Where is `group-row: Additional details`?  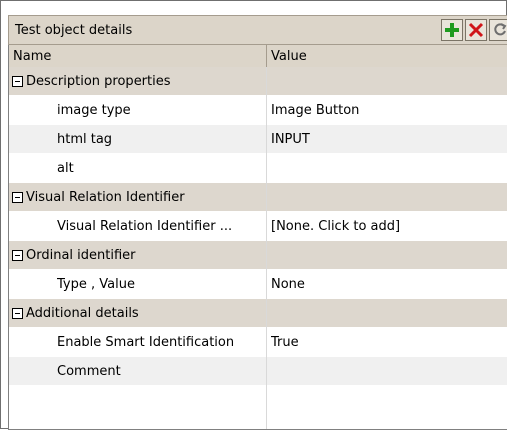 group-row: Additional details is located at coordinates (258, 313).